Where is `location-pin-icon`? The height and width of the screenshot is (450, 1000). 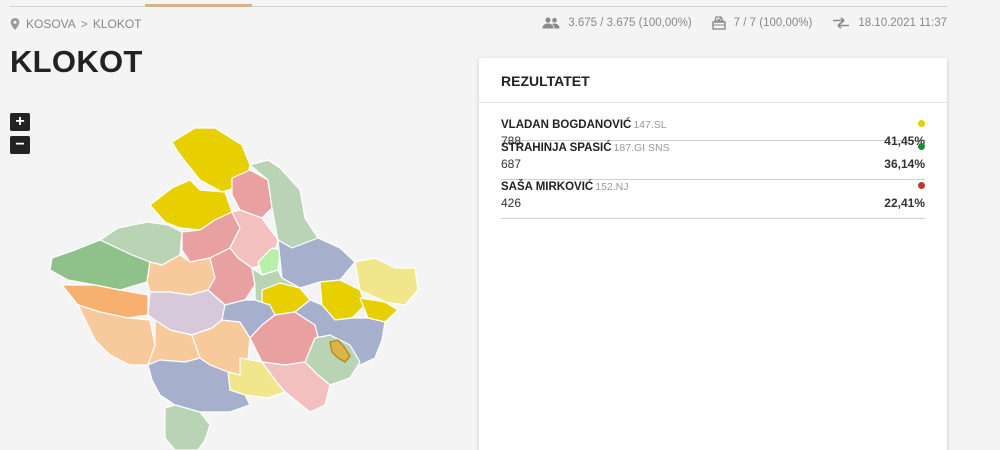 location-pin-icon is located at coordinates (15, 24).